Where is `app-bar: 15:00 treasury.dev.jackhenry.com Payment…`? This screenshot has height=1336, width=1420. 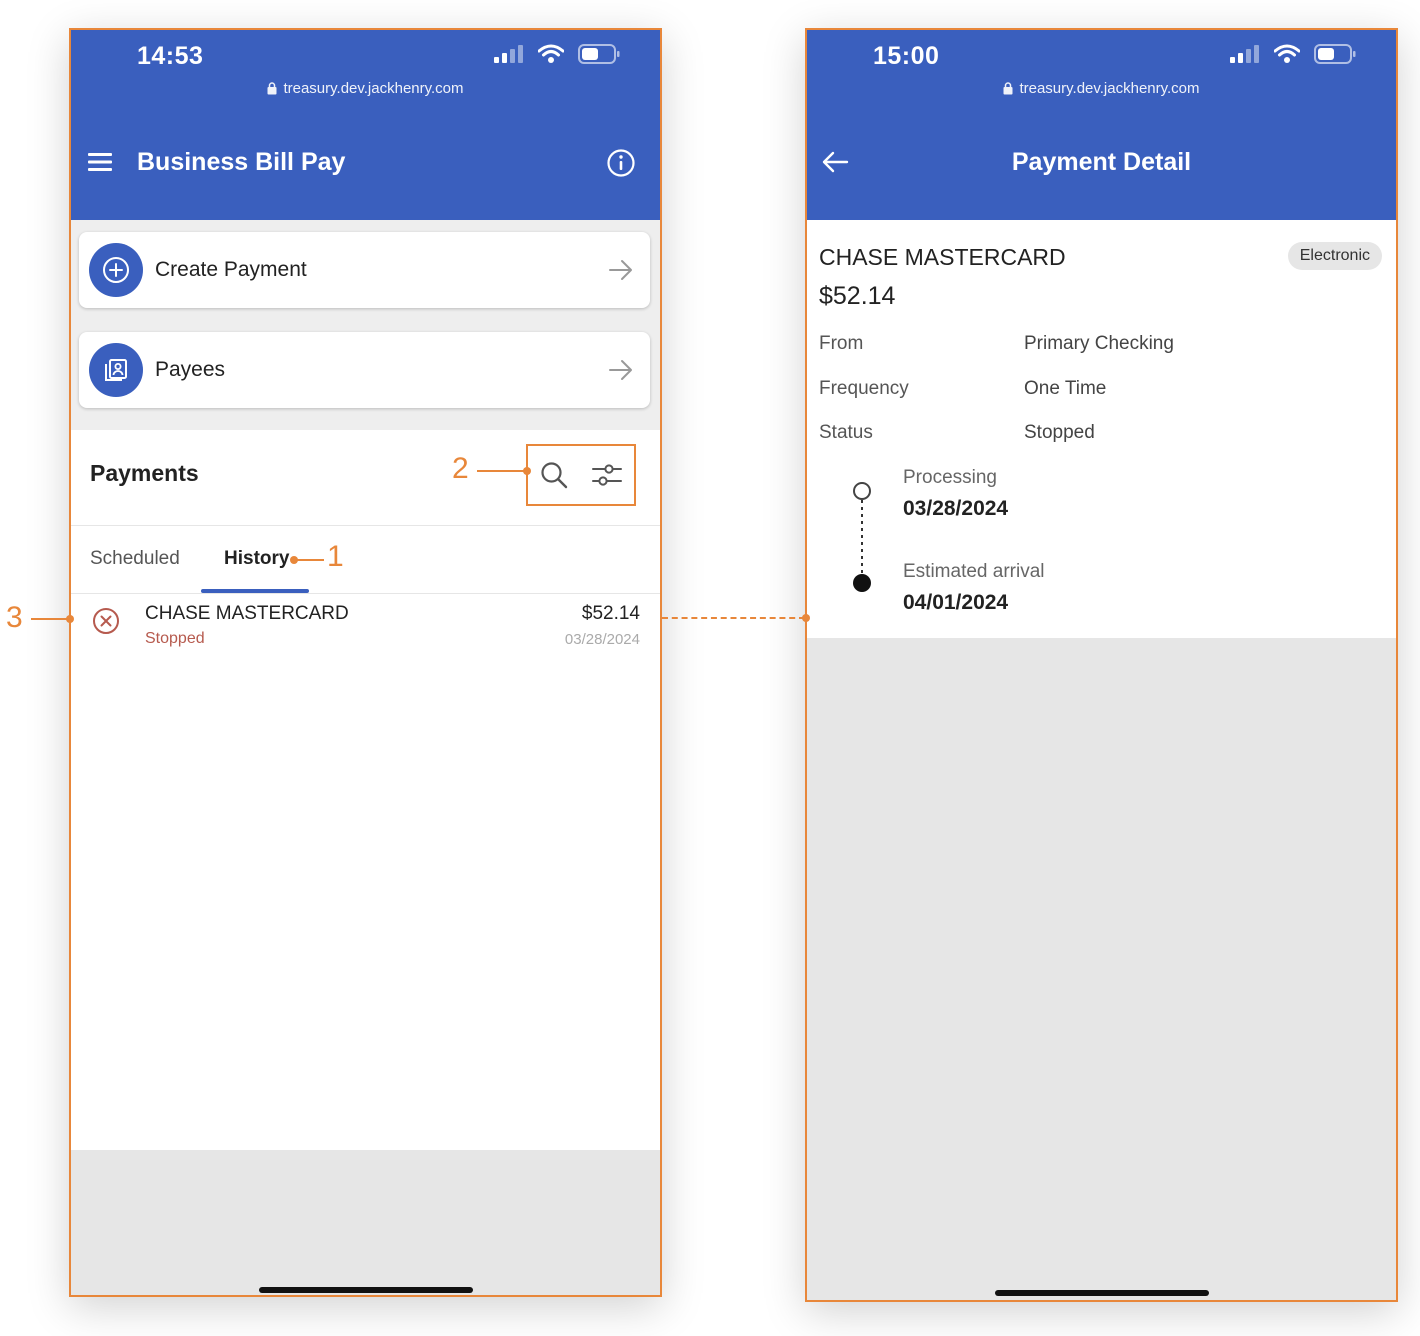 app-bar: 15:00 treasury.dev.jackhenry.com Payment… is located at coordinates (1101, 126).